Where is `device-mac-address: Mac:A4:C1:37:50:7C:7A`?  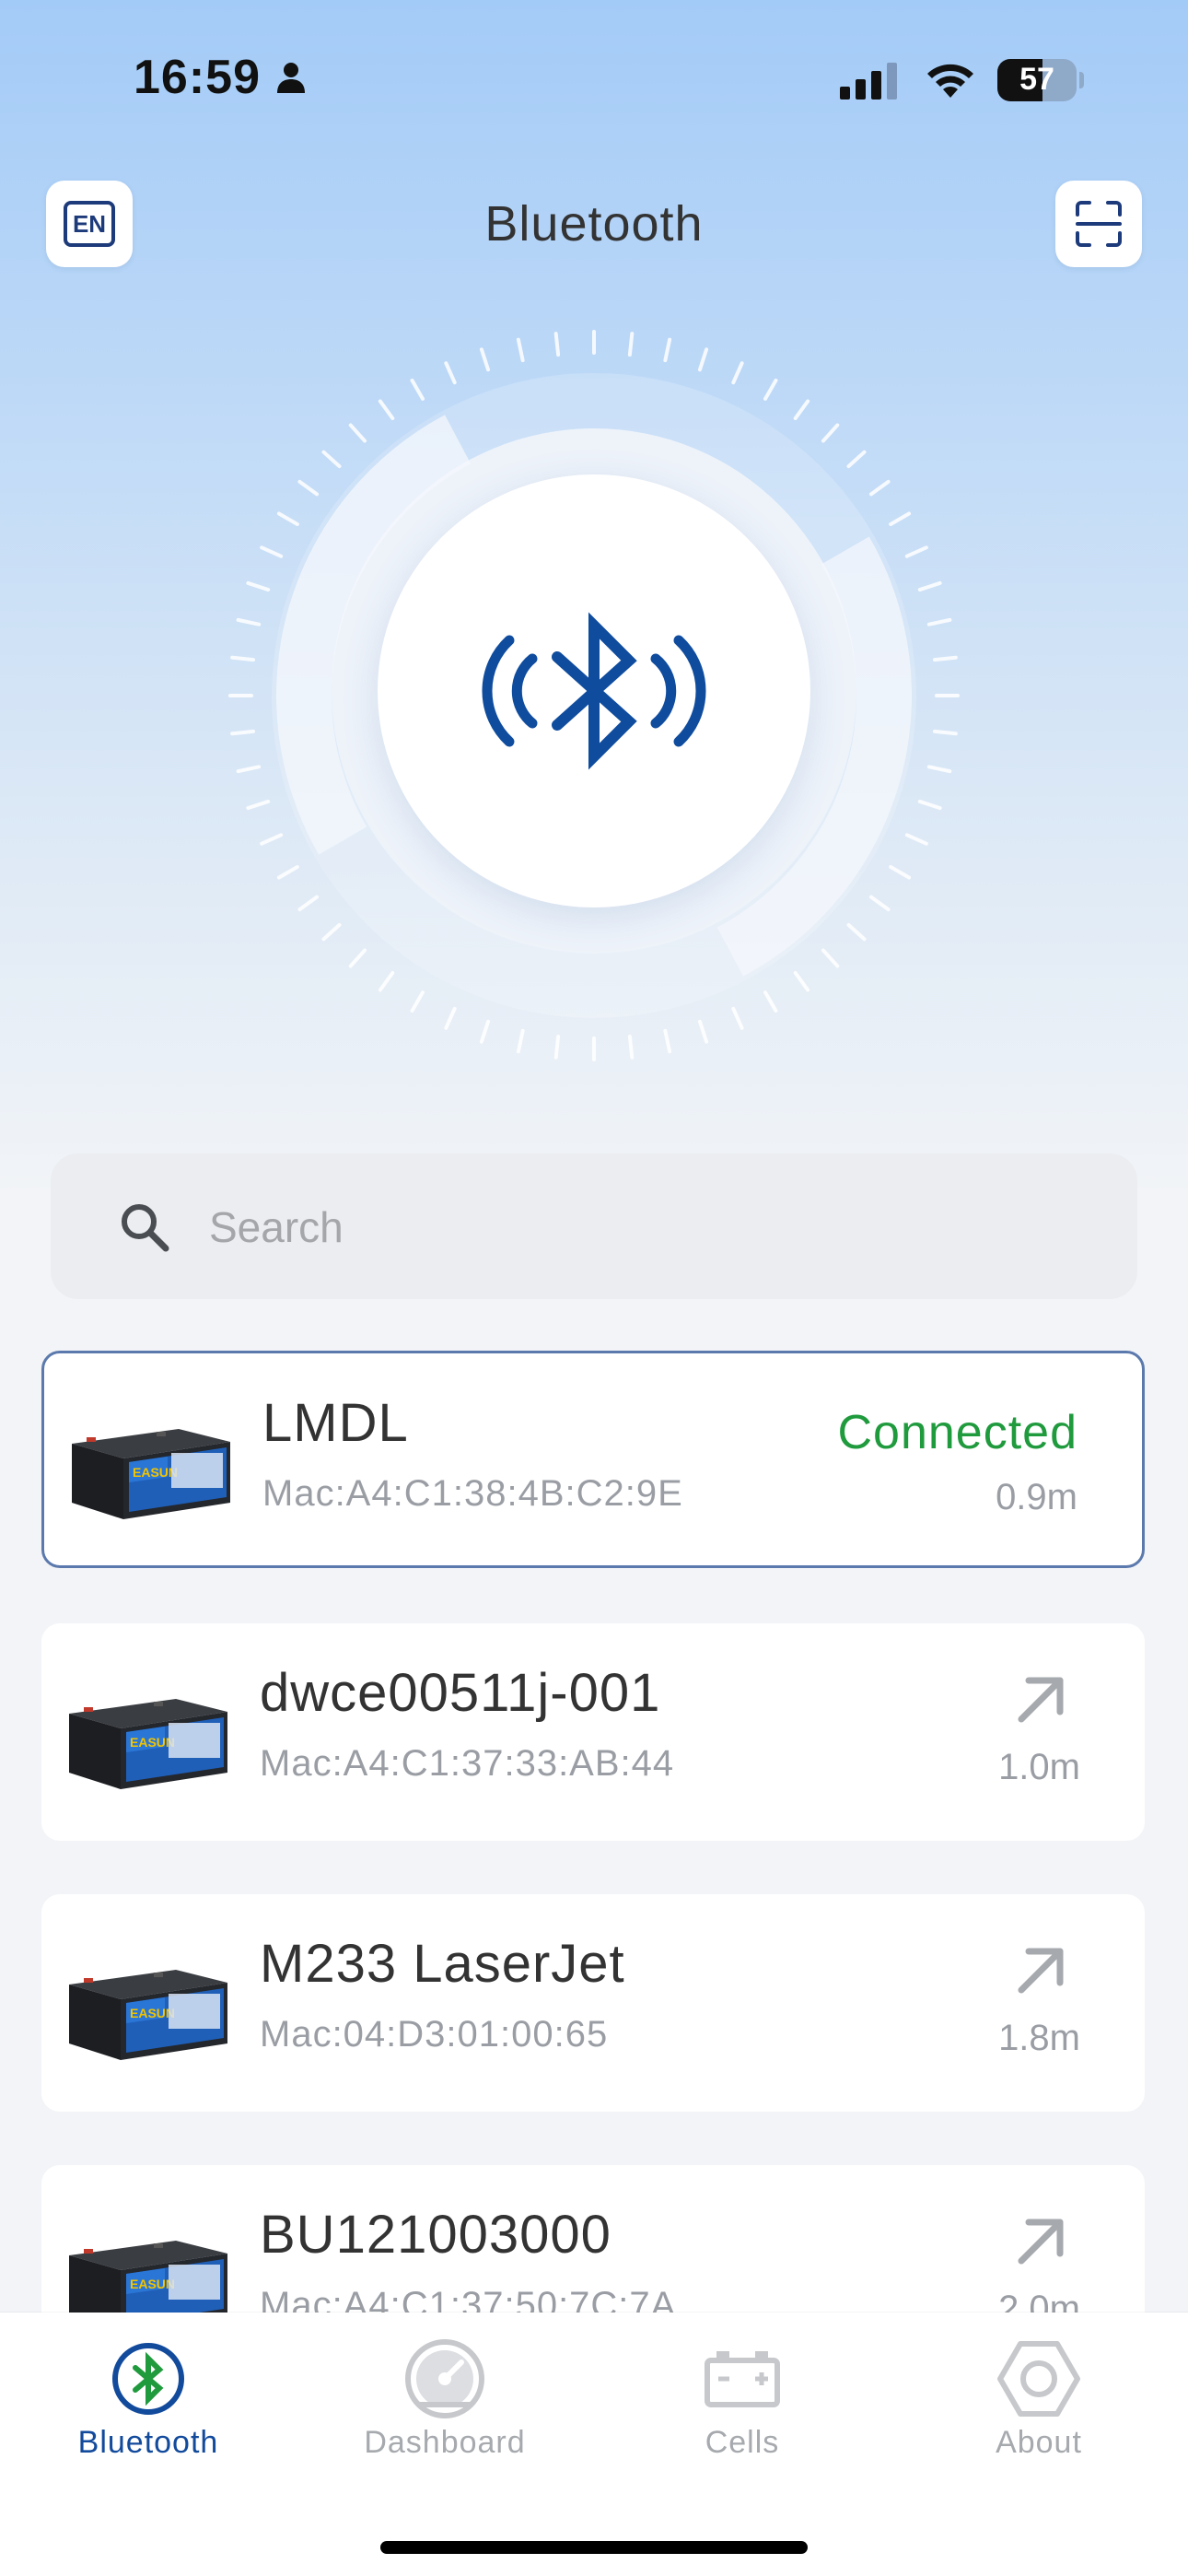 device-mac-address: Mac:A4:C1:37:50:7C:7A is located at coordinates (468, 2299).